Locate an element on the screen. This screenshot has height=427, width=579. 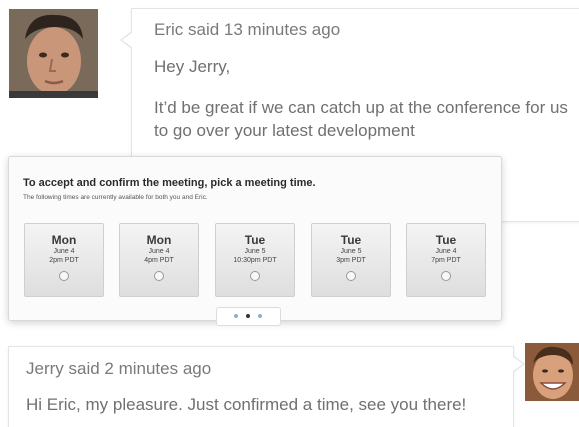
page-dot-active is located at coordinates (248, 316).